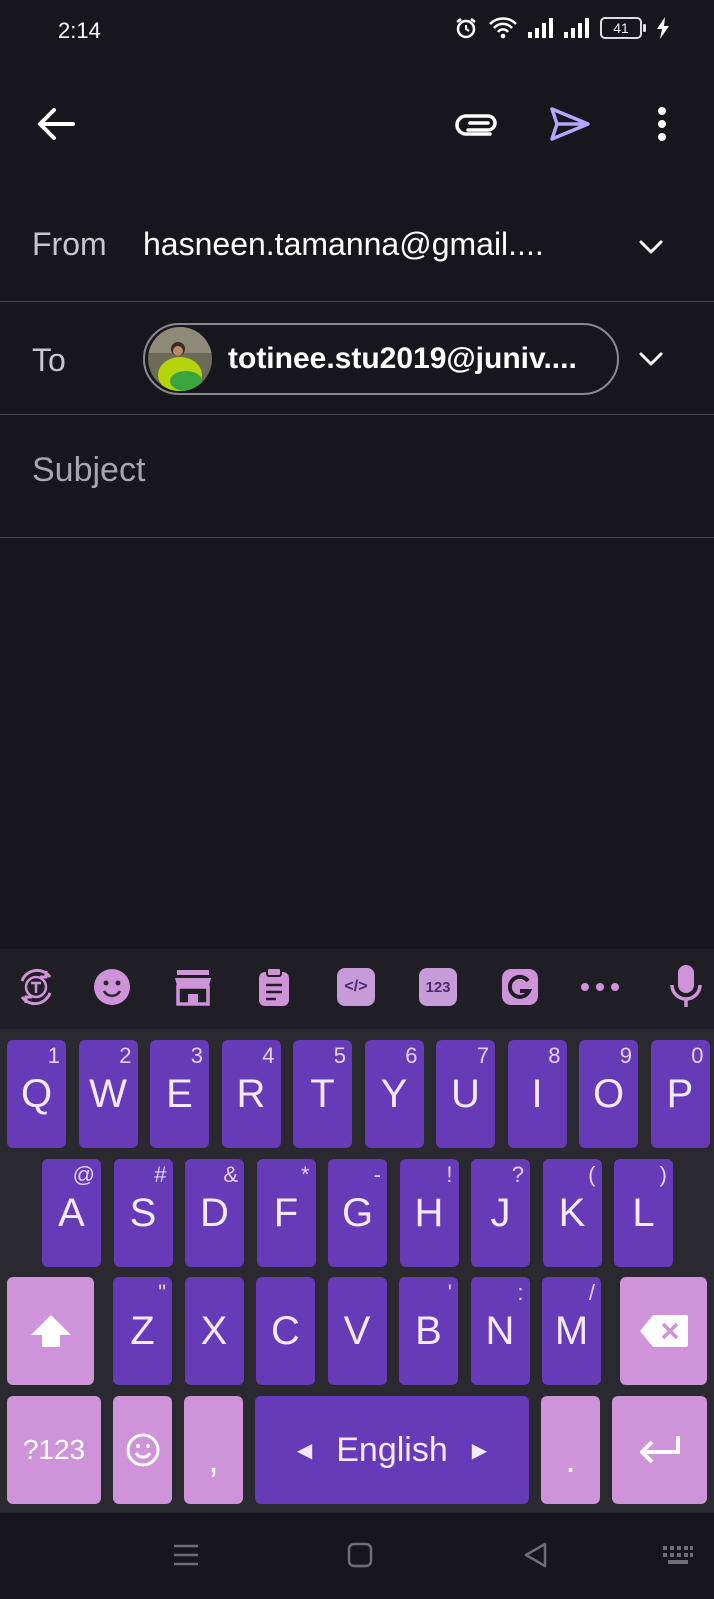  Describe the element at coordinates (394, 1094) in the screenshot. I see `key-y: Y6` at that location.